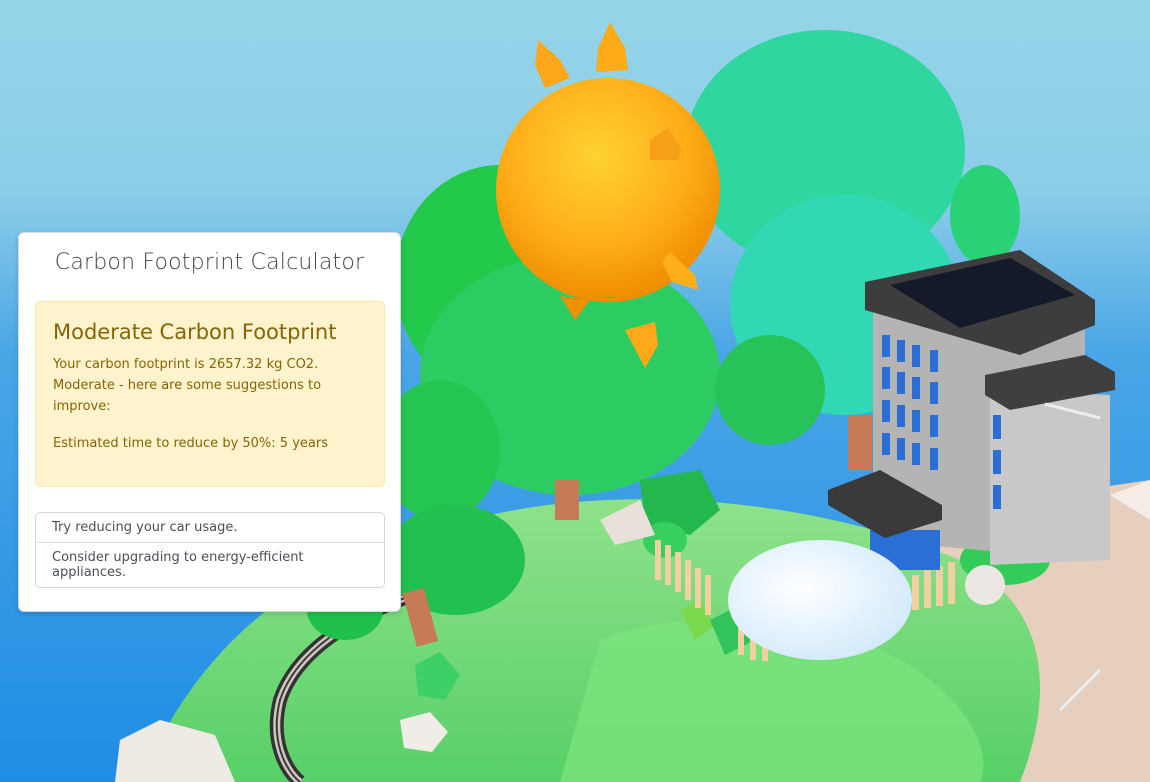  I want to click on cloud, so click(820, 600).